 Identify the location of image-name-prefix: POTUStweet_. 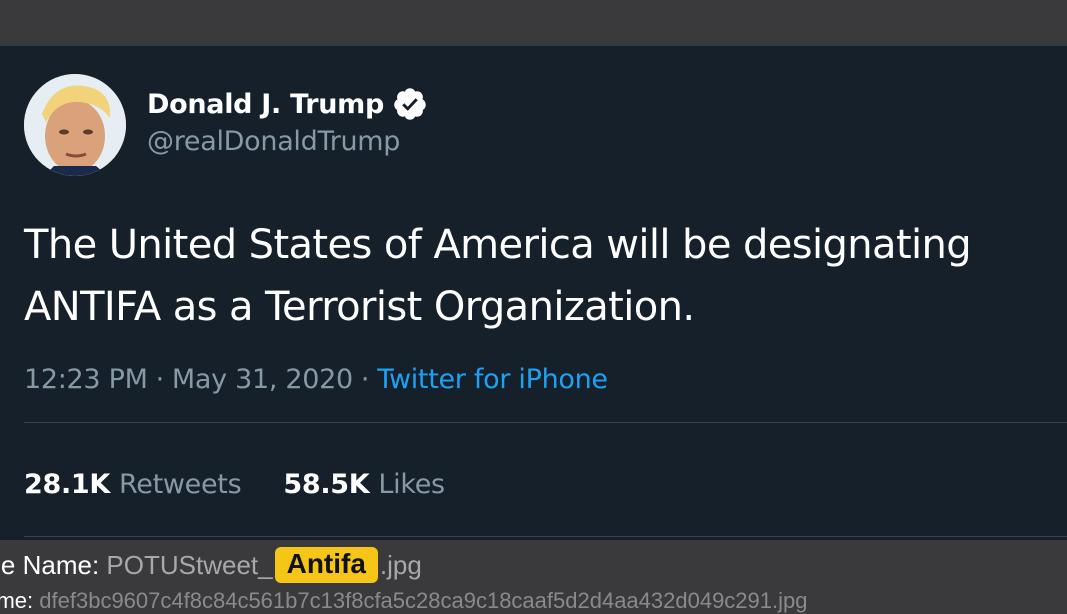
(189, 564).